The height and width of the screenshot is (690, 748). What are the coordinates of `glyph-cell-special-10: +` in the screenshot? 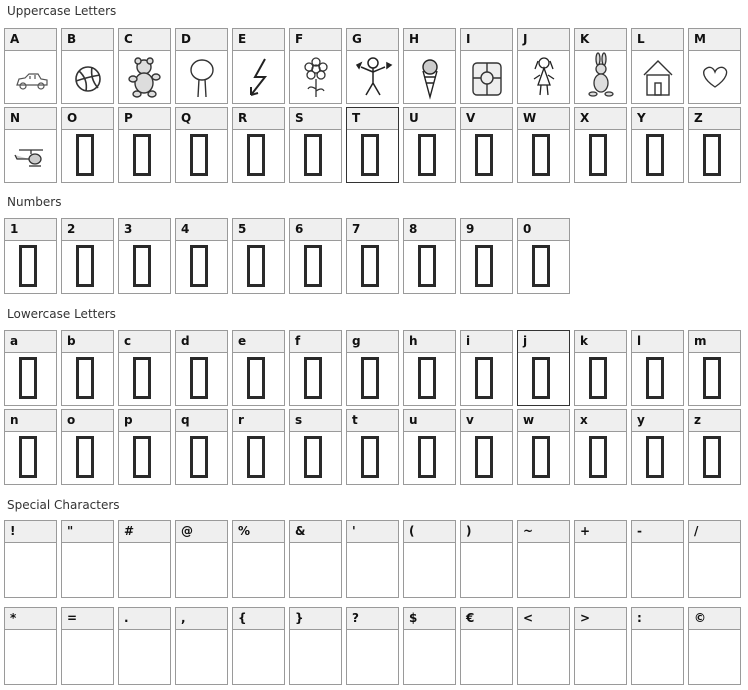 It's located at (600, 559).